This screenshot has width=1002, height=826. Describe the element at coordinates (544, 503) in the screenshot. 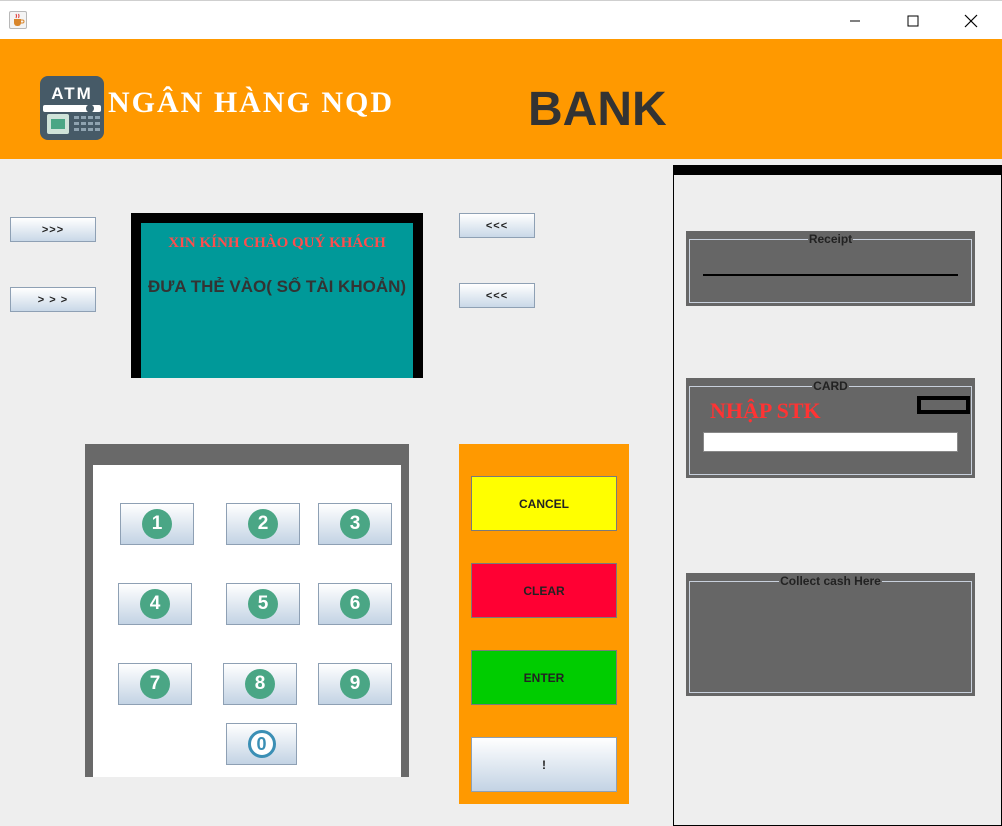

I see `cancel-button: CANCEL` at that location.